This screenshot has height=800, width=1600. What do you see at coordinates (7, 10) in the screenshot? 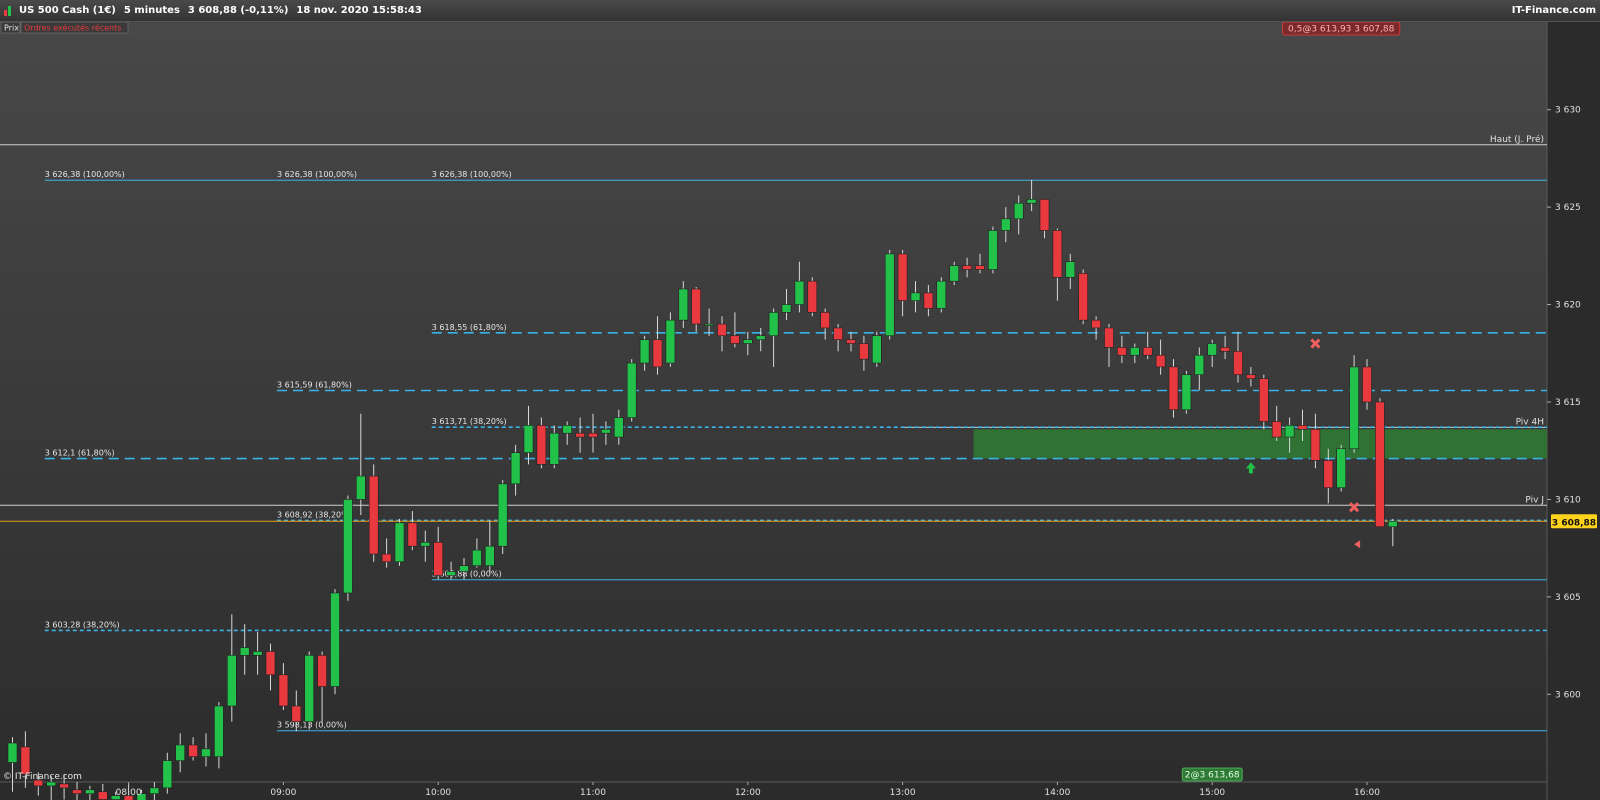
I see `chart-bars-icon` at bounding box center [7, 10].